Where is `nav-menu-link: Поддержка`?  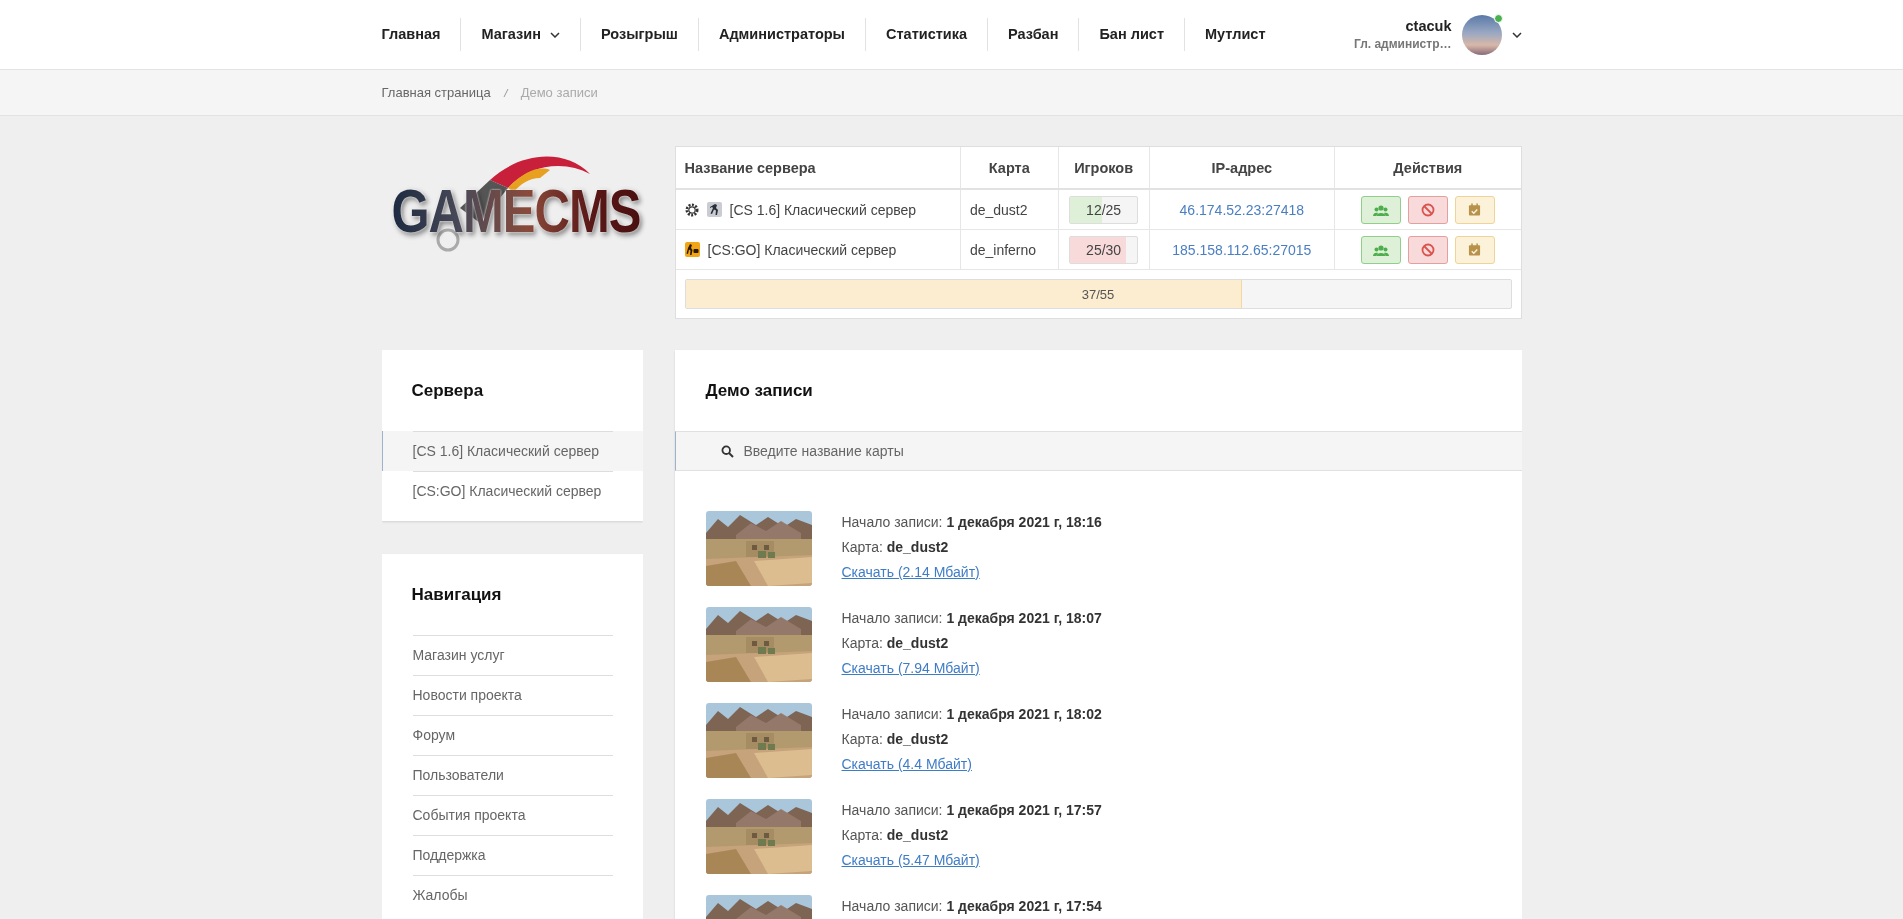
nav-menu-link: Поддержка is located at coordinates (512, 855).